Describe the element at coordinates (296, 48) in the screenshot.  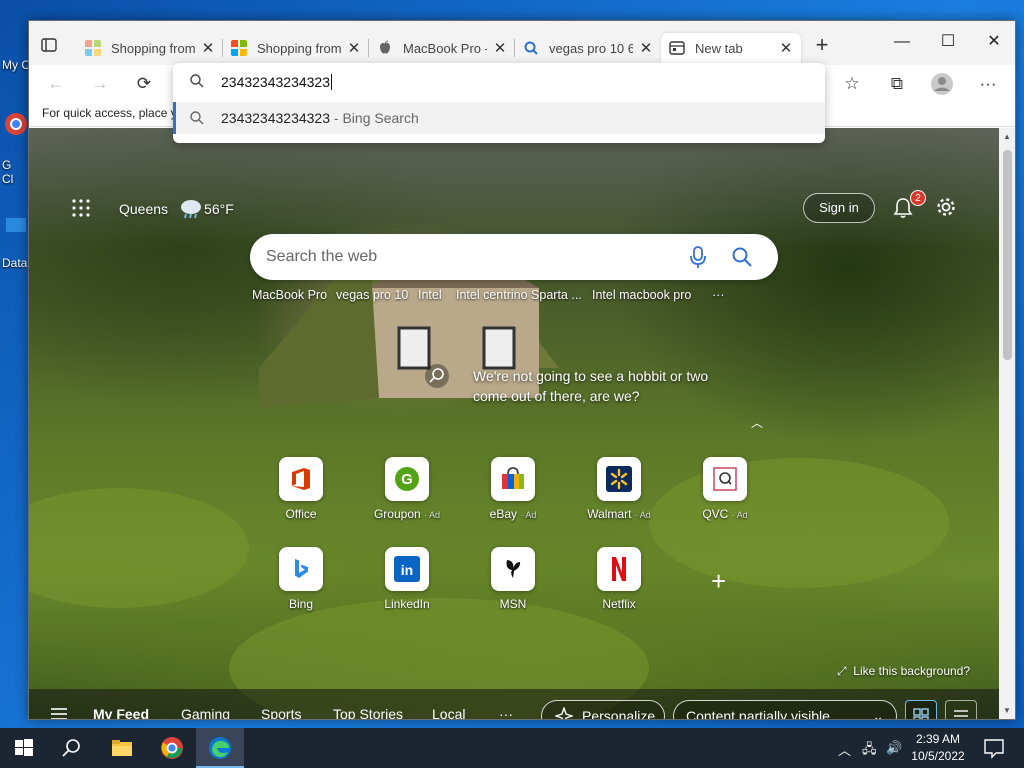
I see `tab-shopping-2: Shopping from ✕` at that location.